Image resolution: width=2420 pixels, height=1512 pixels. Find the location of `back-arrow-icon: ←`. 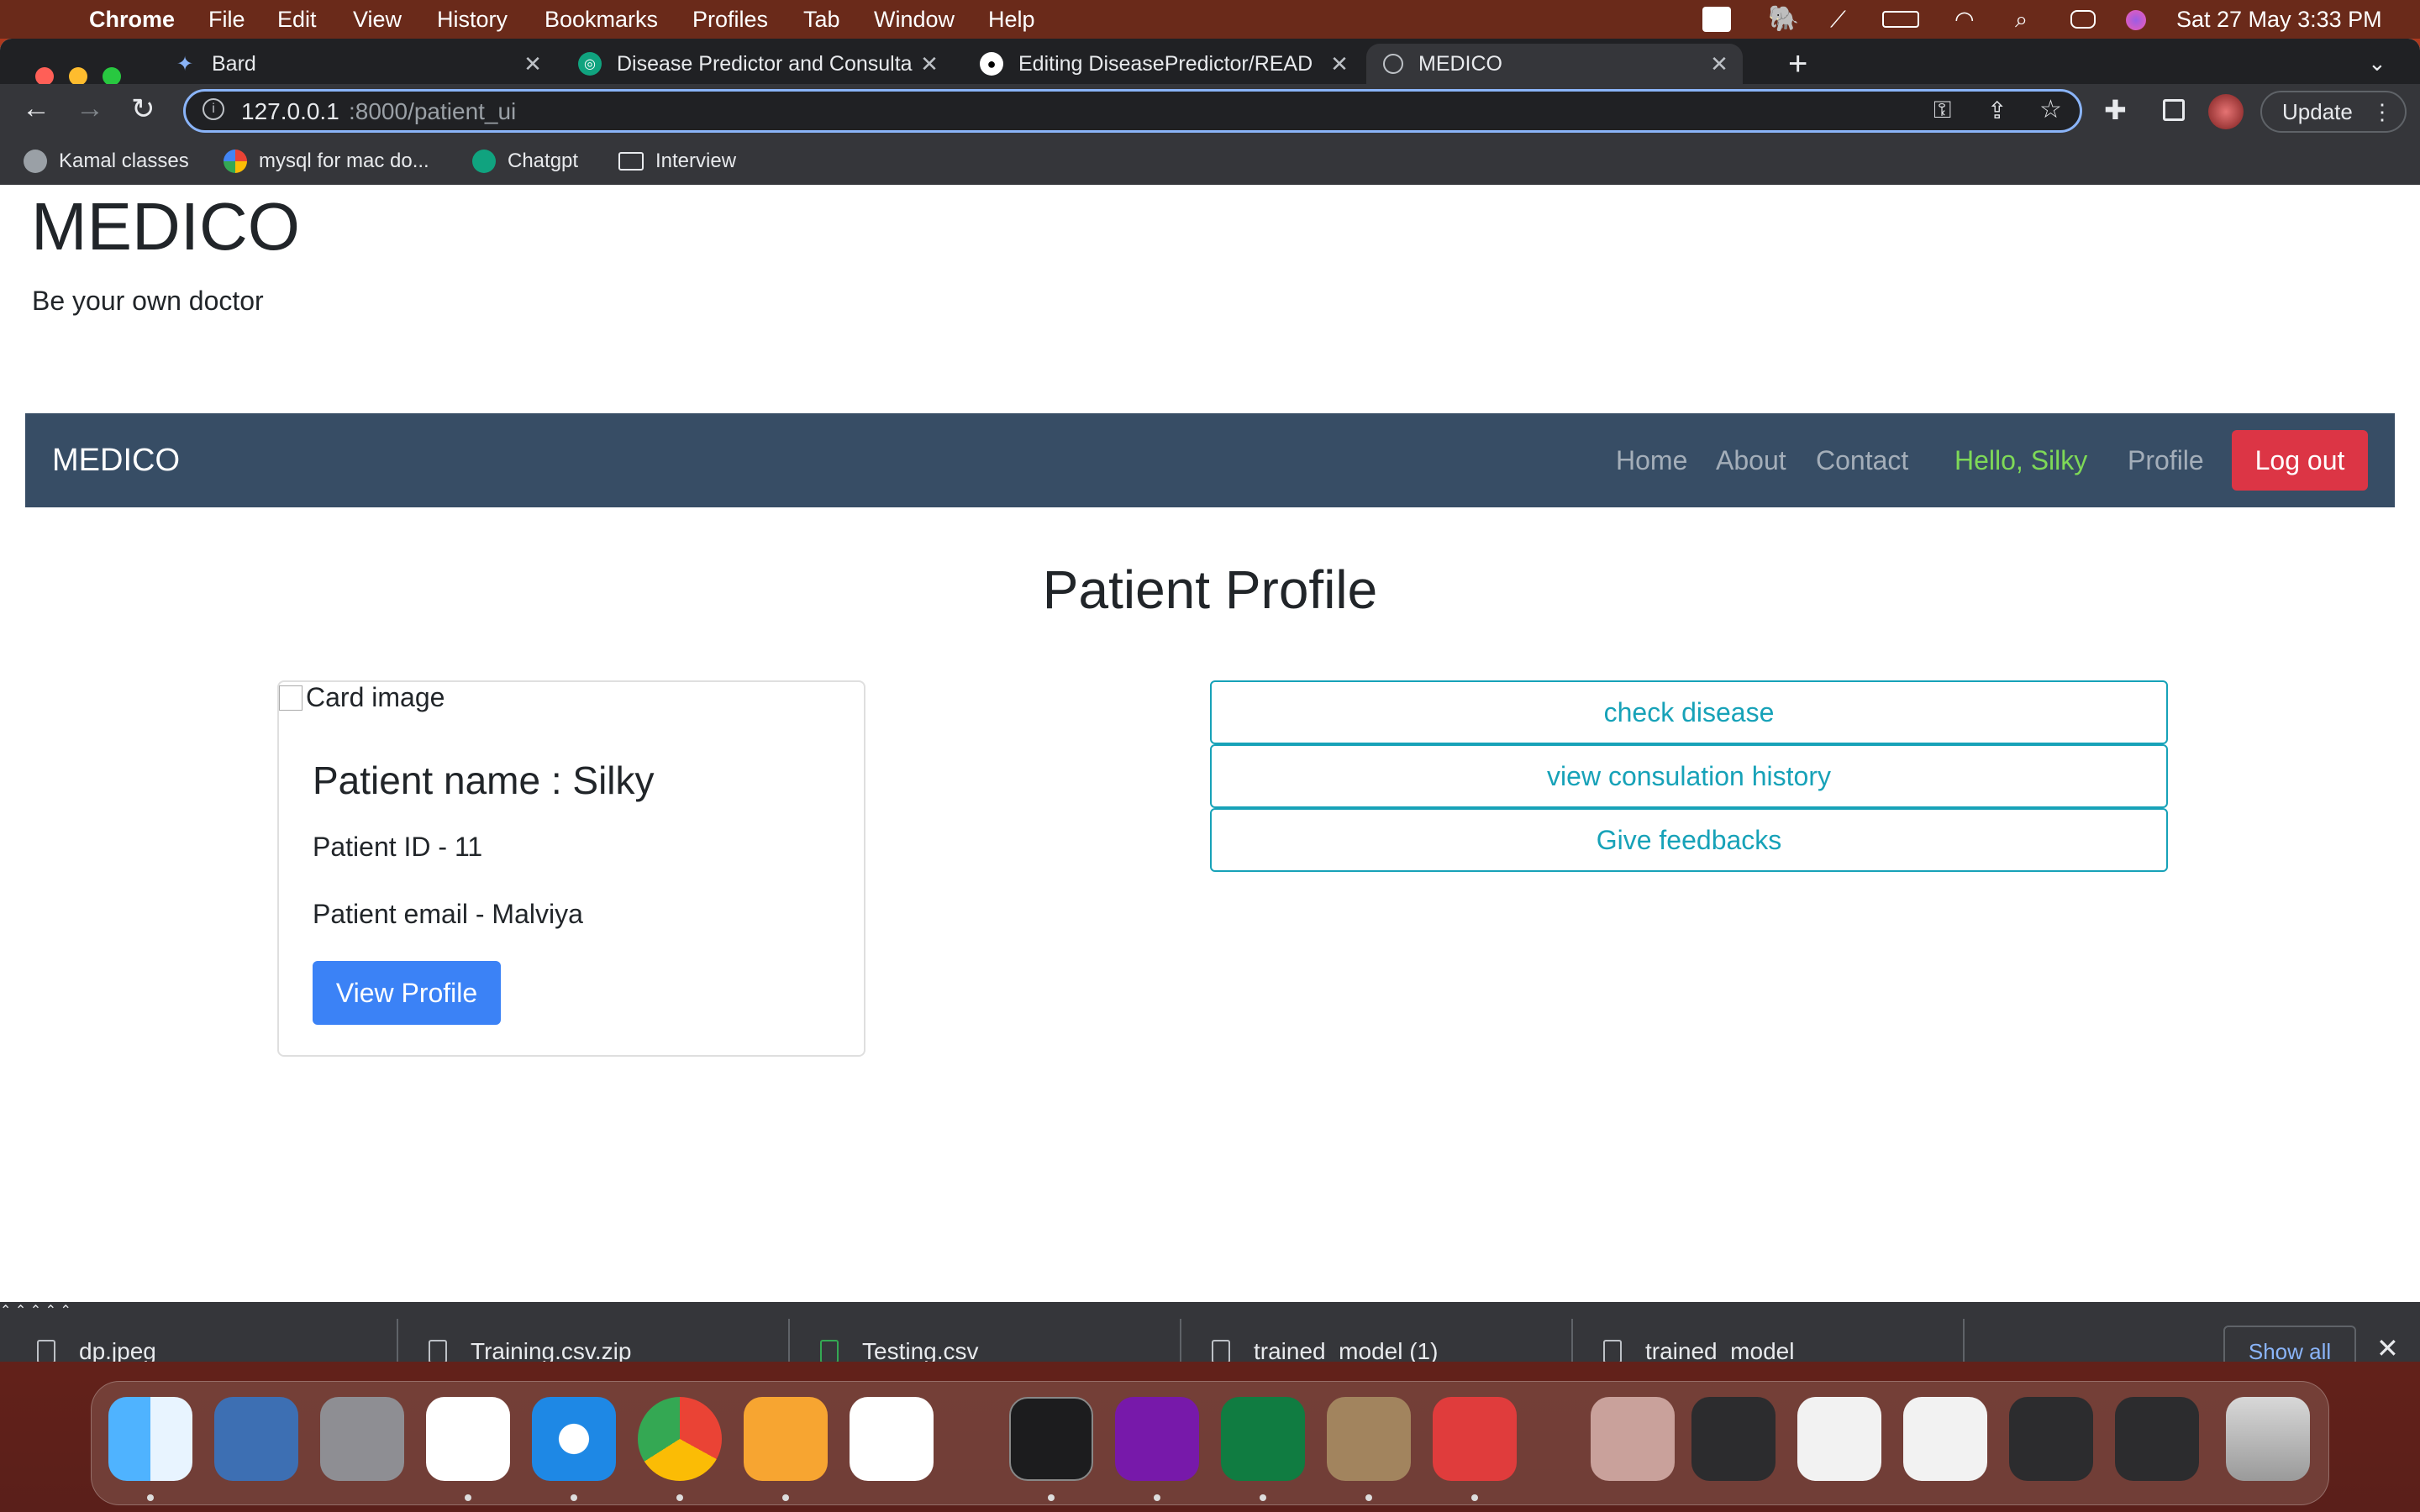

back-arrow-icon: ← is located at coordinates (36, 108).